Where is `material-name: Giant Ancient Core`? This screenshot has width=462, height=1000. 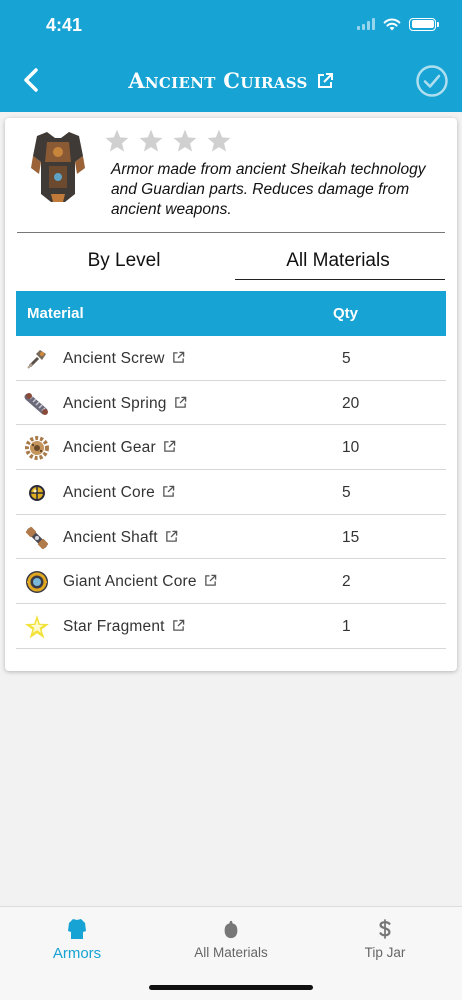
material-name: Giant Ancient Core is located at coordinates (140, 582).